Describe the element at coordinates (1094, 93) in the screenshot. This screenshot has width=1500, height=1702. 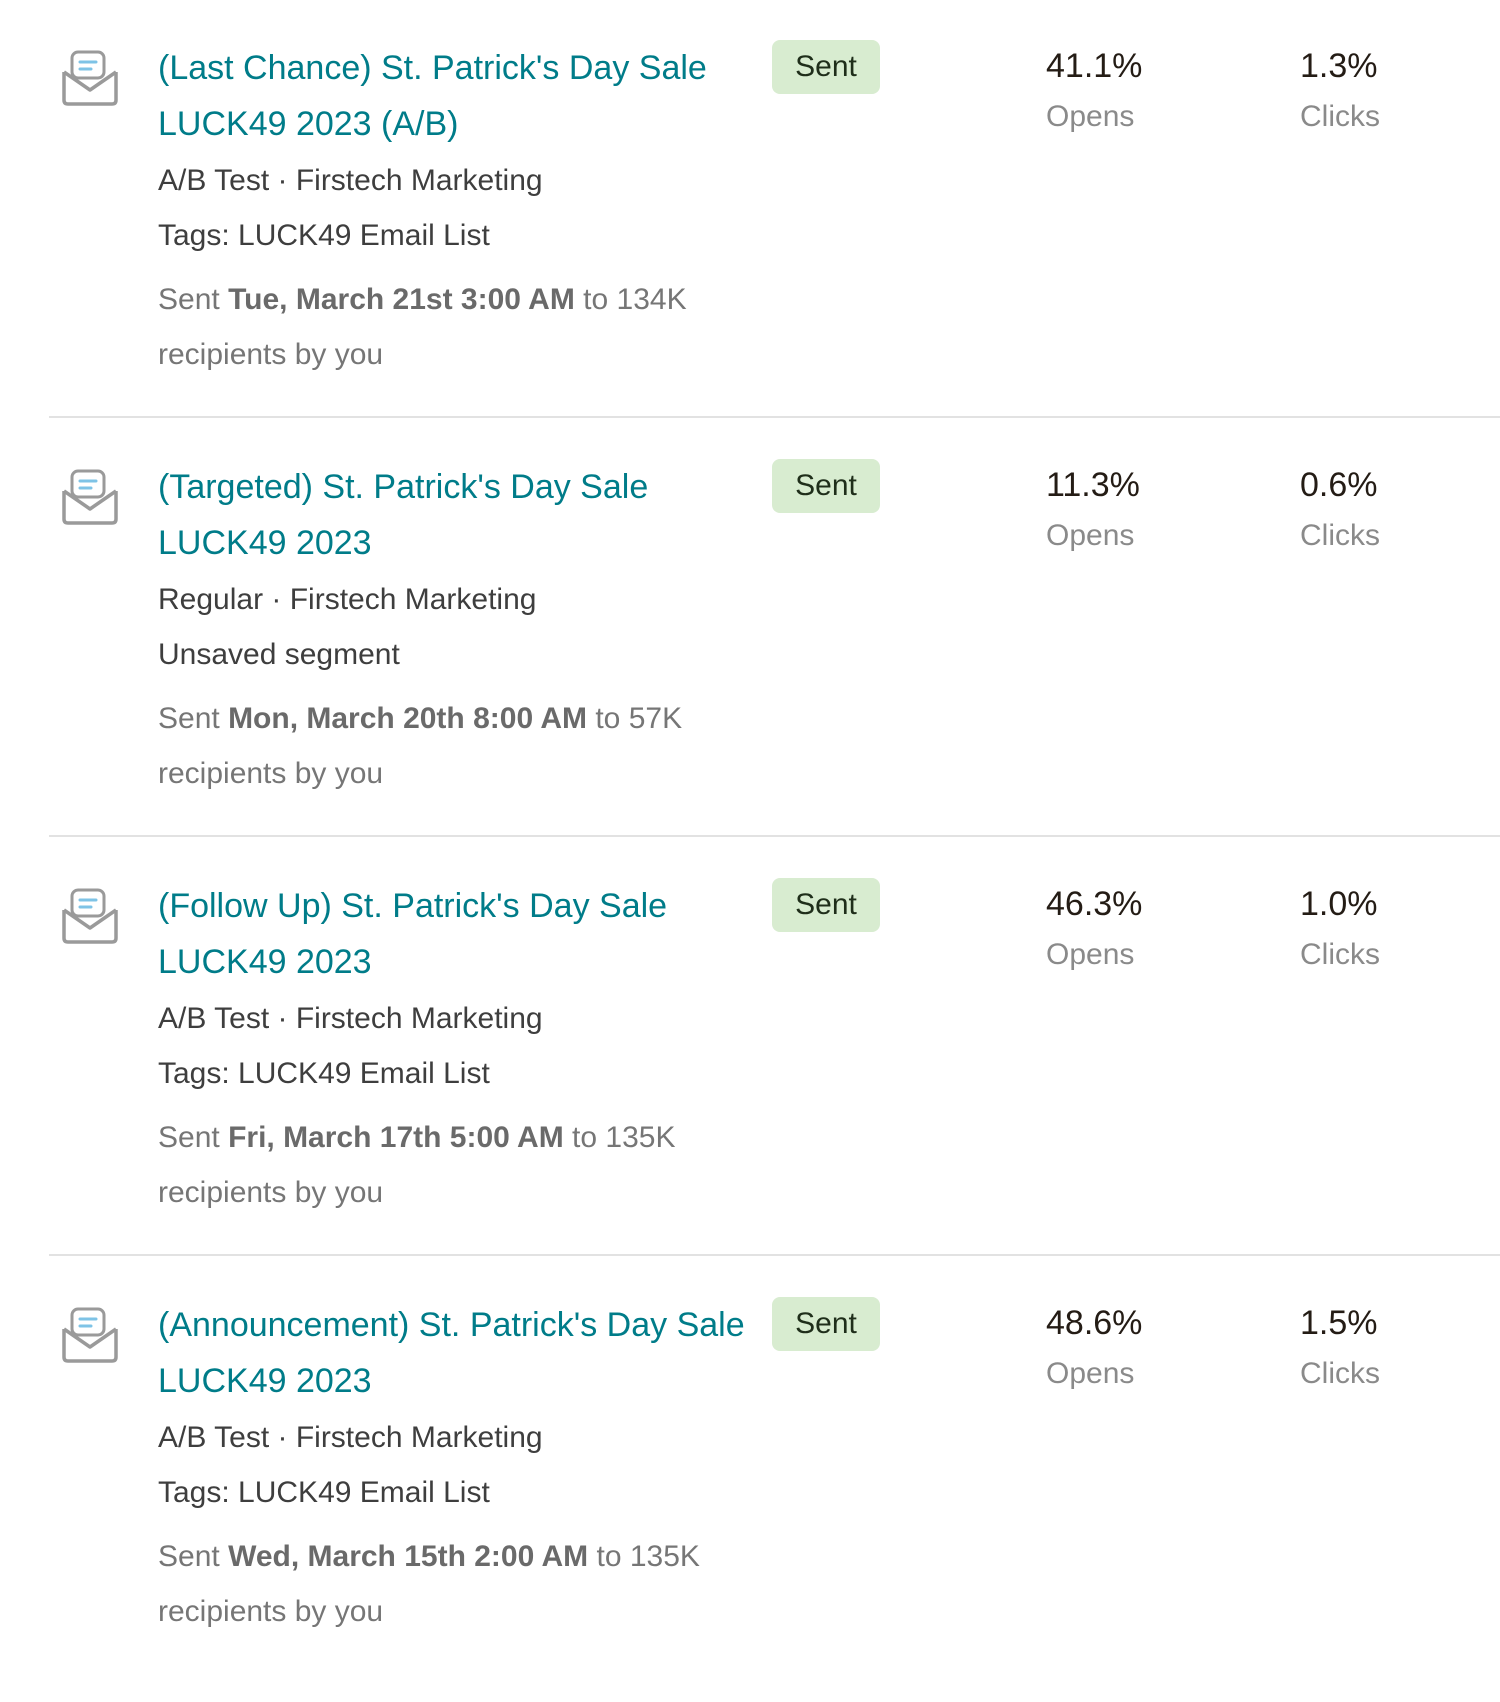
I see `opens-stat: 41.1% Opens` at that location.